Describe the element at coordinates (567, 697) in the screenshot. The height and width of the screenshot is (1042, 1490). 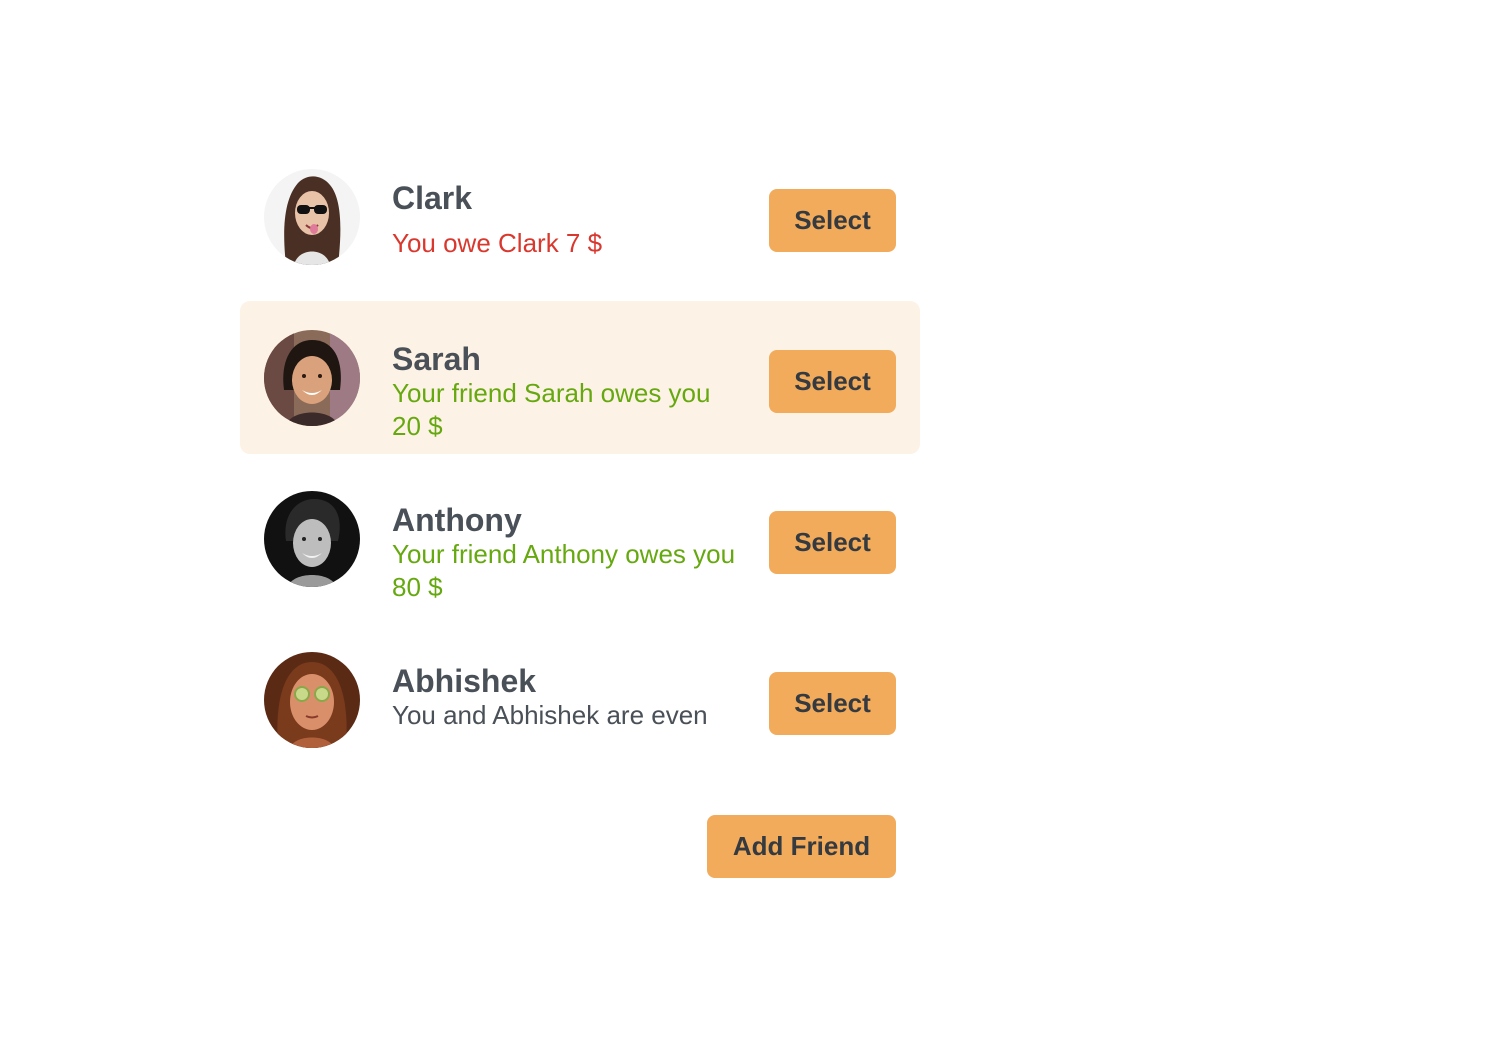
I see `friend-info: Abhishek You and Abhishek are even` at that location.